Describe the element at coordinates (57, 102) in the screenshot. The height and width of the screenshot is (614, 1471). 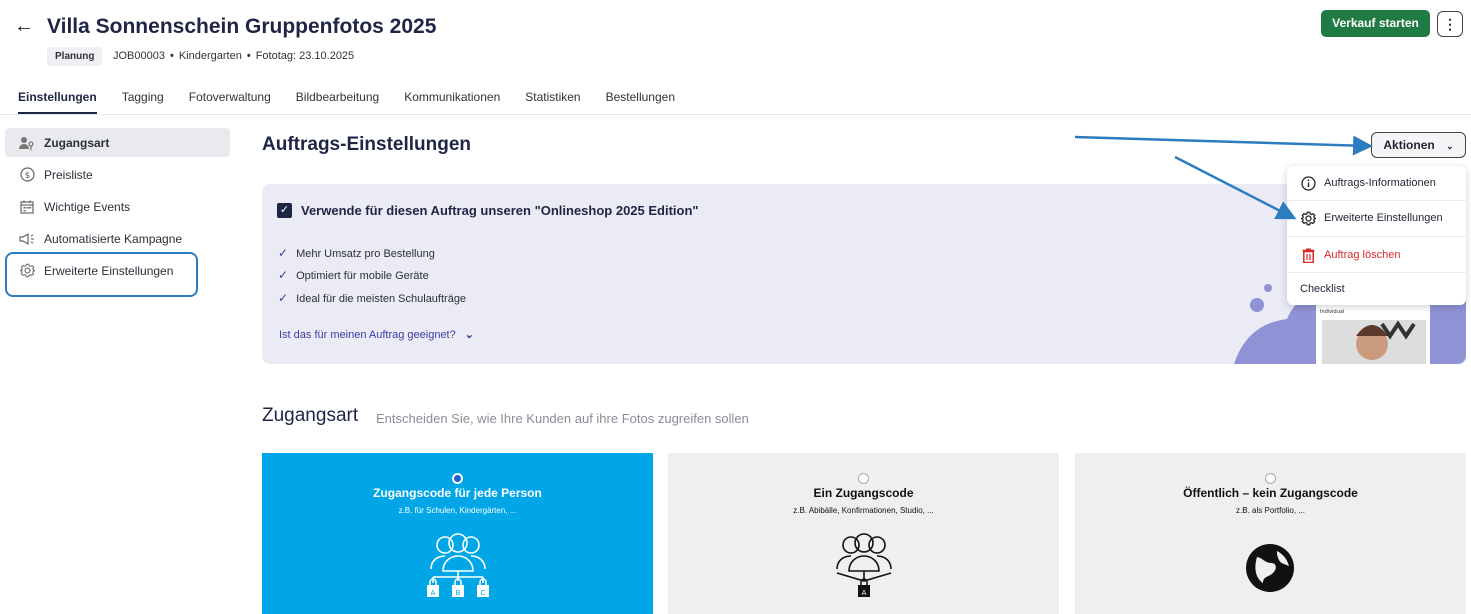
I see `tab-einstellungen: Einstellungen` at that location.